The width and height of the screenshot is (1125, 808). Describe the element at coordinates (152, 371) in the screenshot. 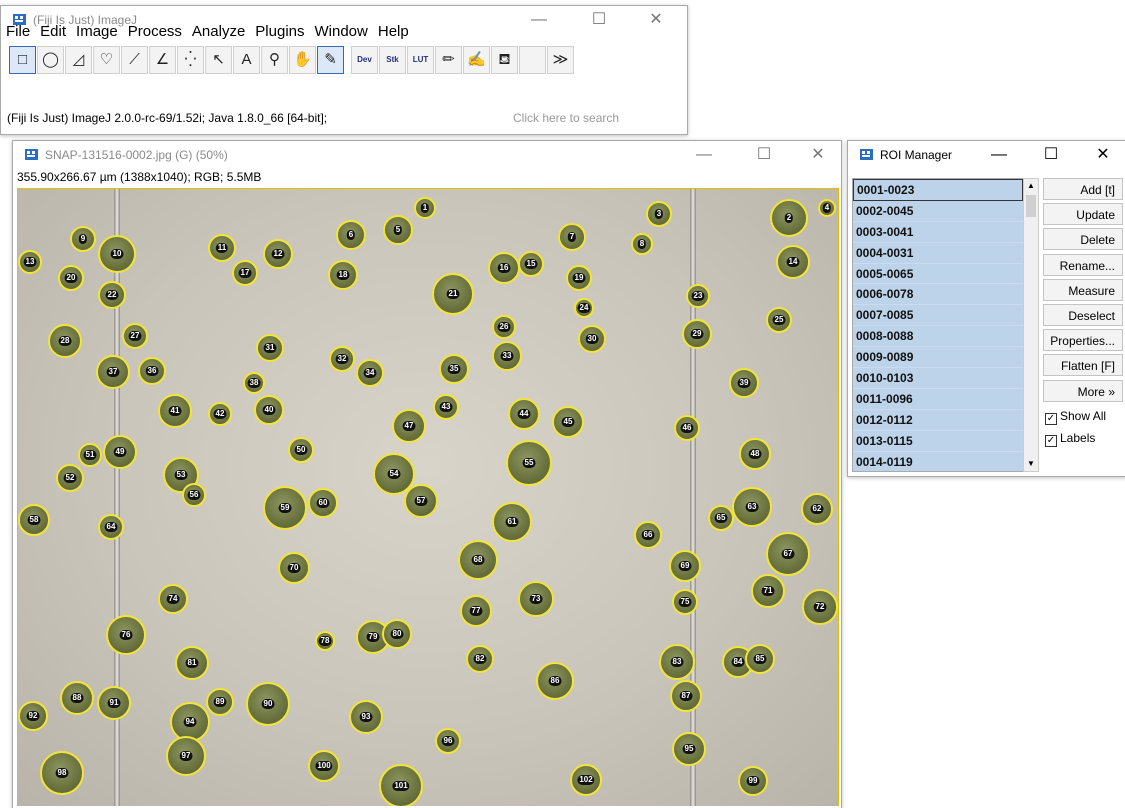

I see `roi-cell: 36` at that location.